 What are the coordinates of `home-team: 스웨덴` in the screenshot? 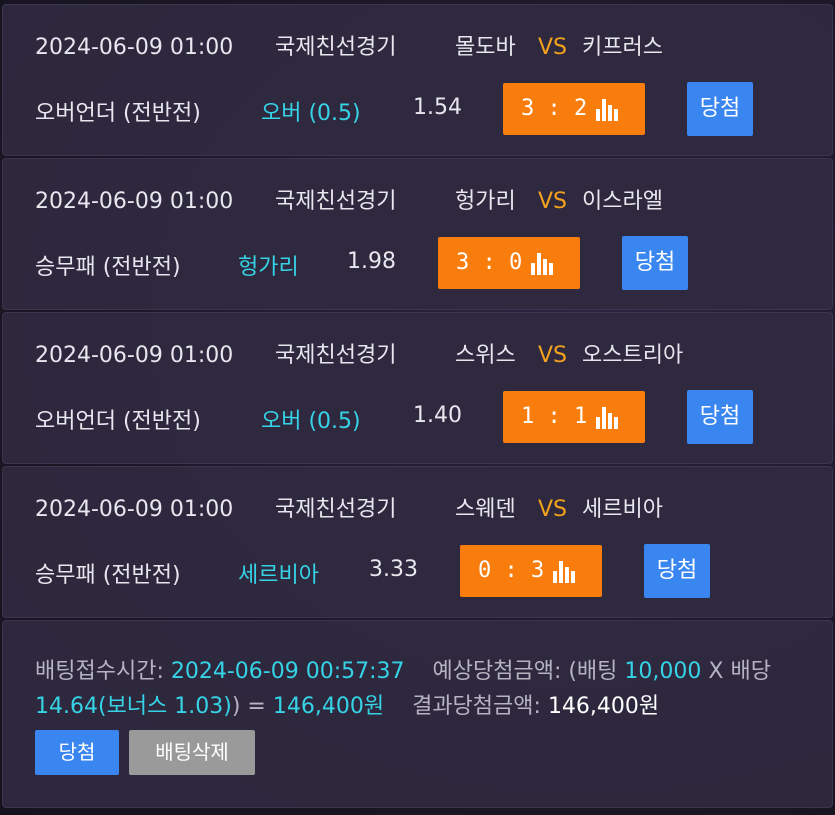 It's located at (485, 509).